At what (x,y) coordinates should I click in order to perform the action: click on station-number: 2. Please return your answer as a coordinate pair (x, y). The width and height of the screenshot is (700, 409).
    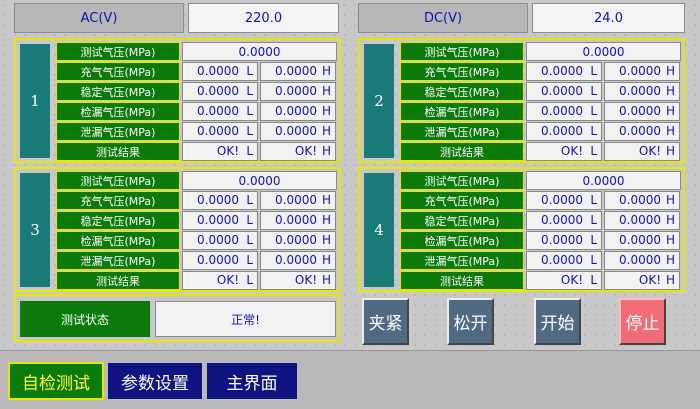
    Looking at the image, I should click on (379, 101).